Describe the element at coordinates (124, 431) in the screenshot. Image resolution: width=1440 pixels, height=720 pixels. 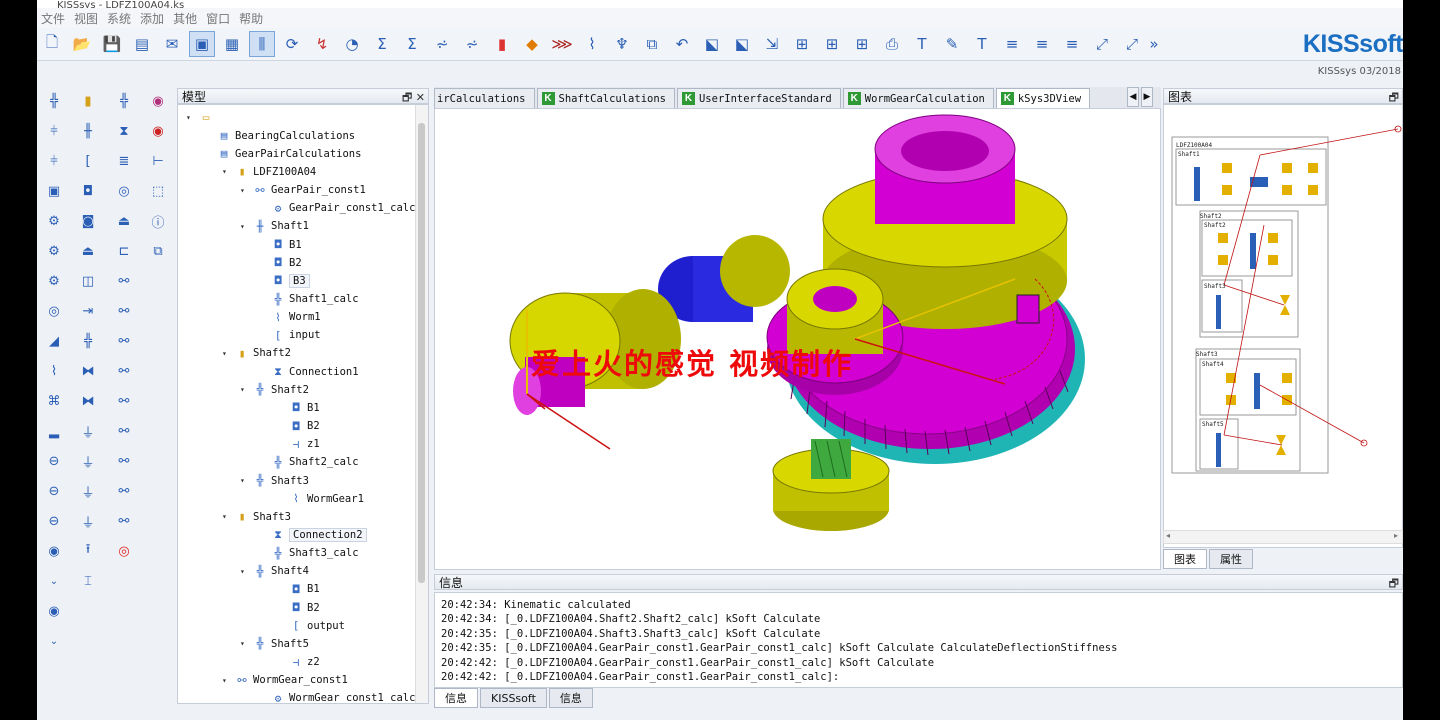
I see `link6-icon: ⚯` at that location.